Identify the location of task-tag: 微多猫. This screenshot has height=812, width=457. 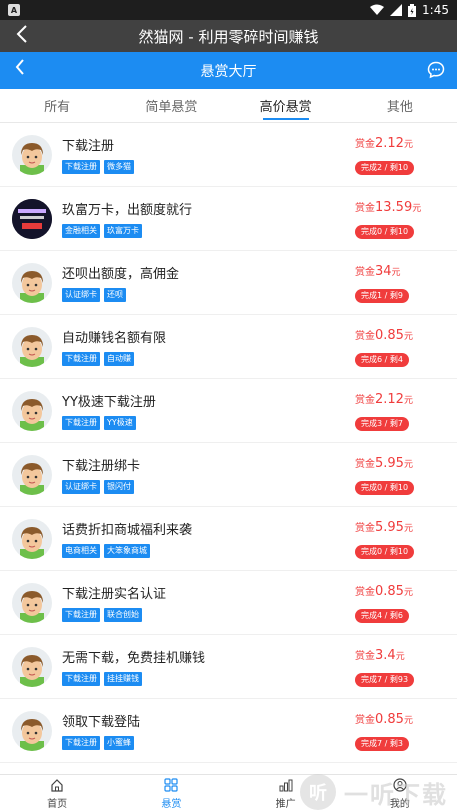
(119, 167).